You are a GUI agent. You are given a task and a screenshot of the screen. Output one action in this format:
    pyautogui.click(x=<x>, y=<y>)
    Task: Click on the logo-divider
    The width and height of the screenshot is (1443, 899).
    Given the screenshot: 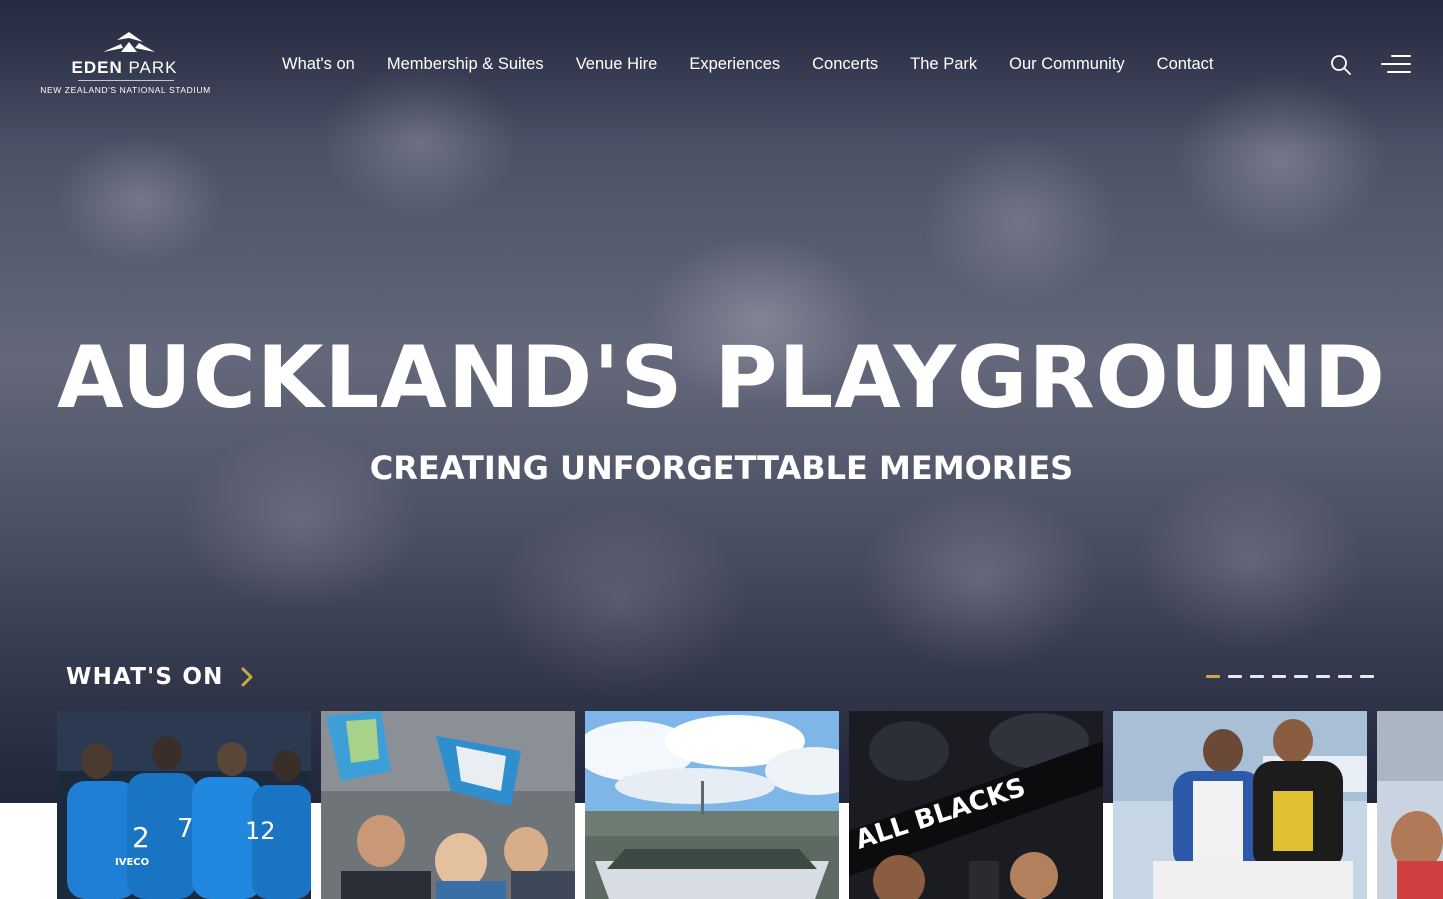 What is the action you would take?
    pyautogui.click(x=126, y=80)
    